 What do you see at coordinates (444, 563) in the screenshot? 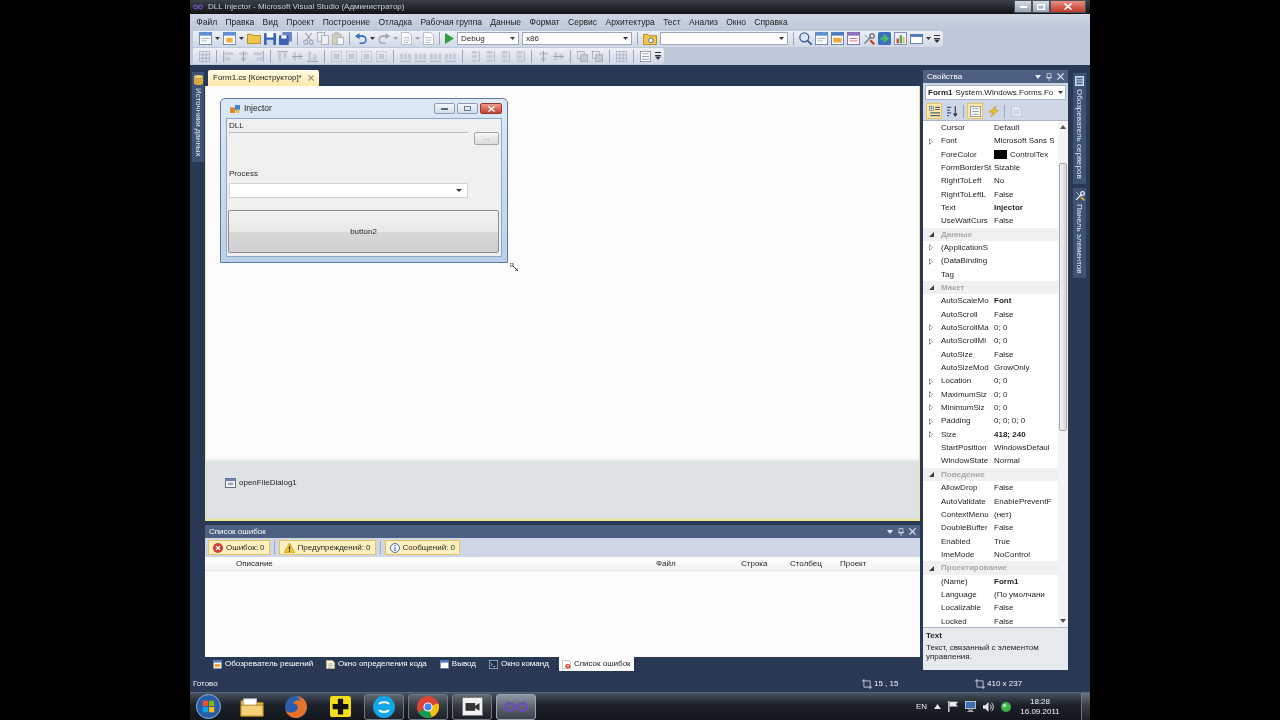
I see `column-header: Описание` at bounding box center [444, 563].